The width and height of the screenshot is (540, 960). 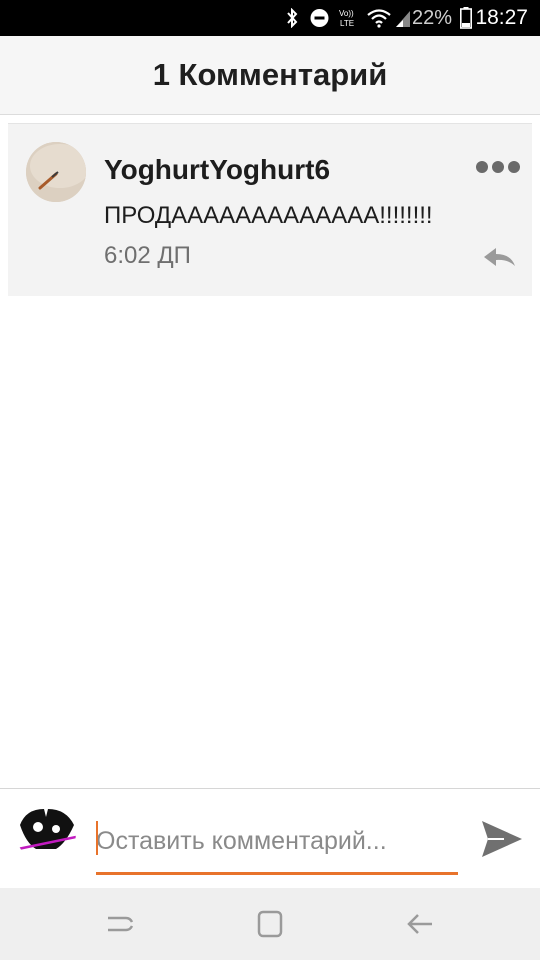 What do you see at coordinates (501, 17) in the screenshot?
I see `clock: 18:27` at bounding box center [501, 17].